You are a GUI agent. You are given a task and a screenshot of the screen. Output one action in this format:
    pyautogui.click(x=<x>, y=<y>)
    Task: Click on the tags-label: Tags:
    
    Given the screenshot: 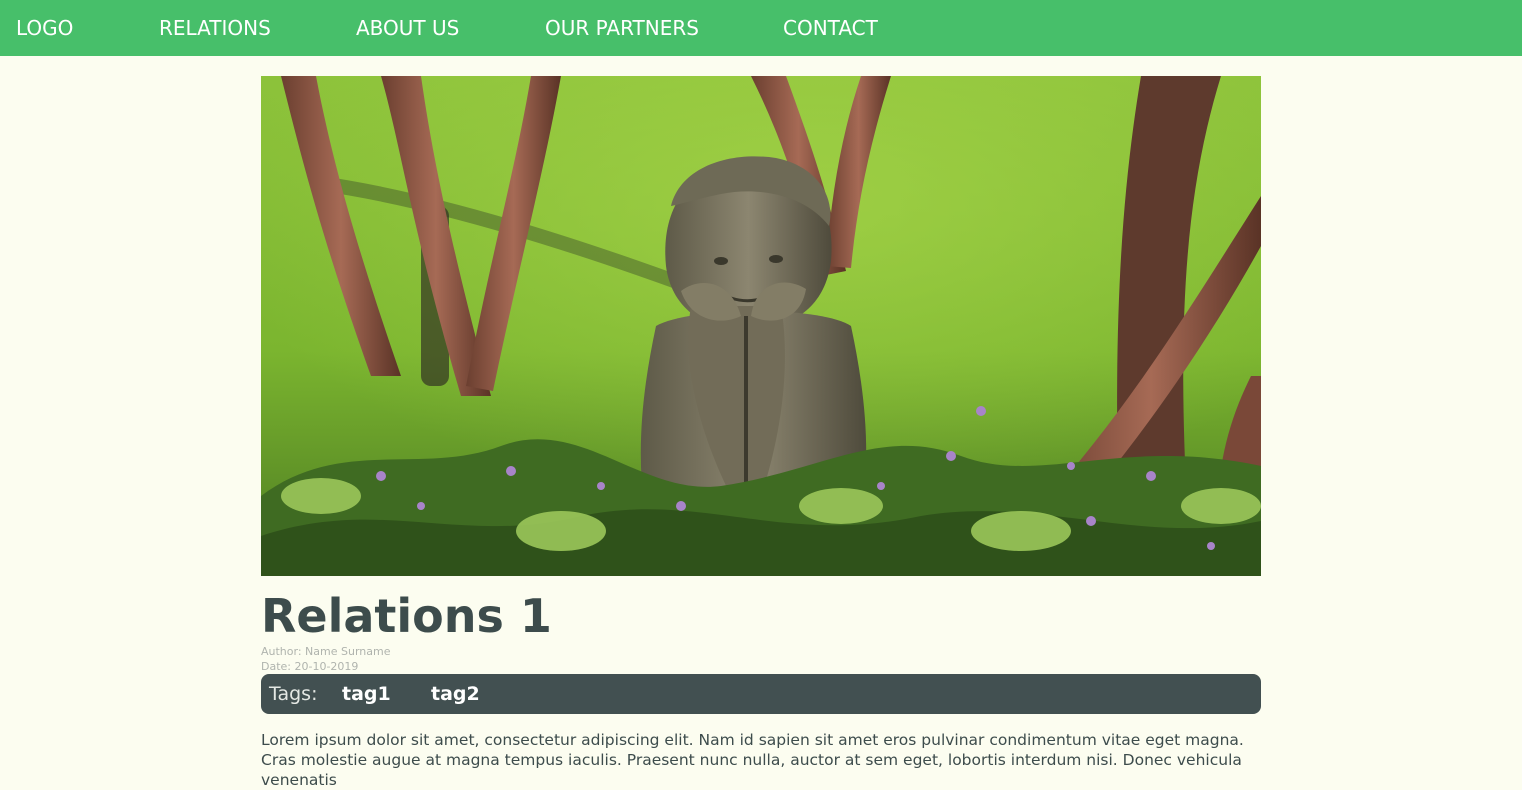 What is the action you would take?
    pyautogui.click(x=293, y=694)
    